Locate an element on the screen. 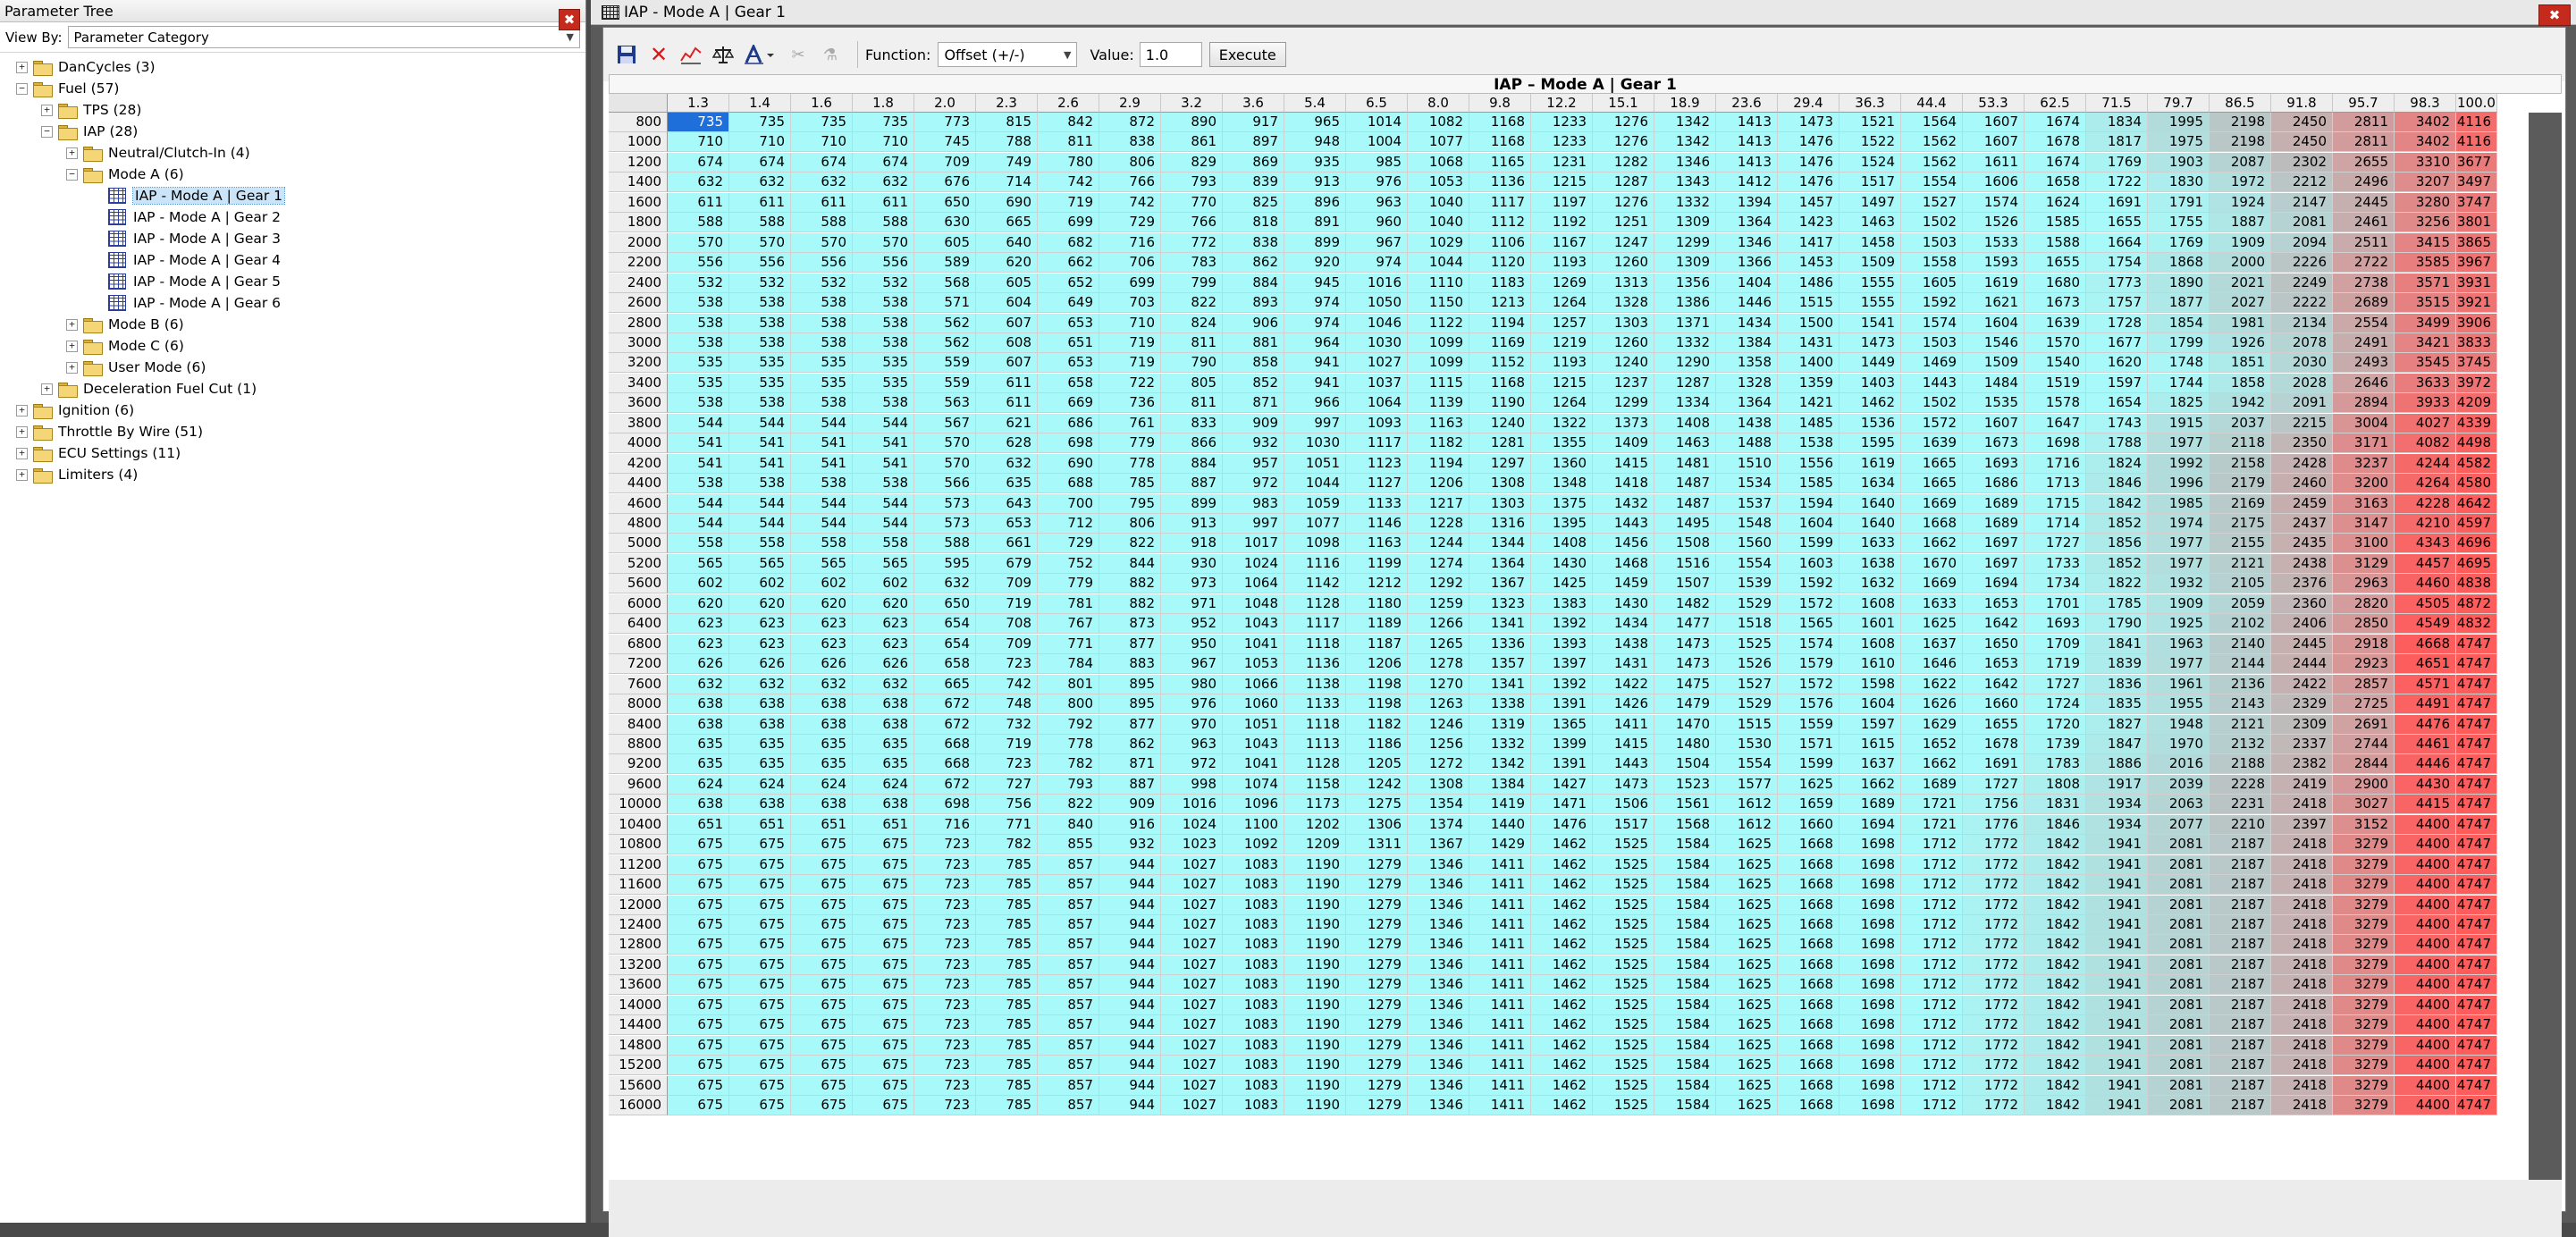 The image size is (2576, 1237). table-cell: 665 is located at coordinates (1007, 223).